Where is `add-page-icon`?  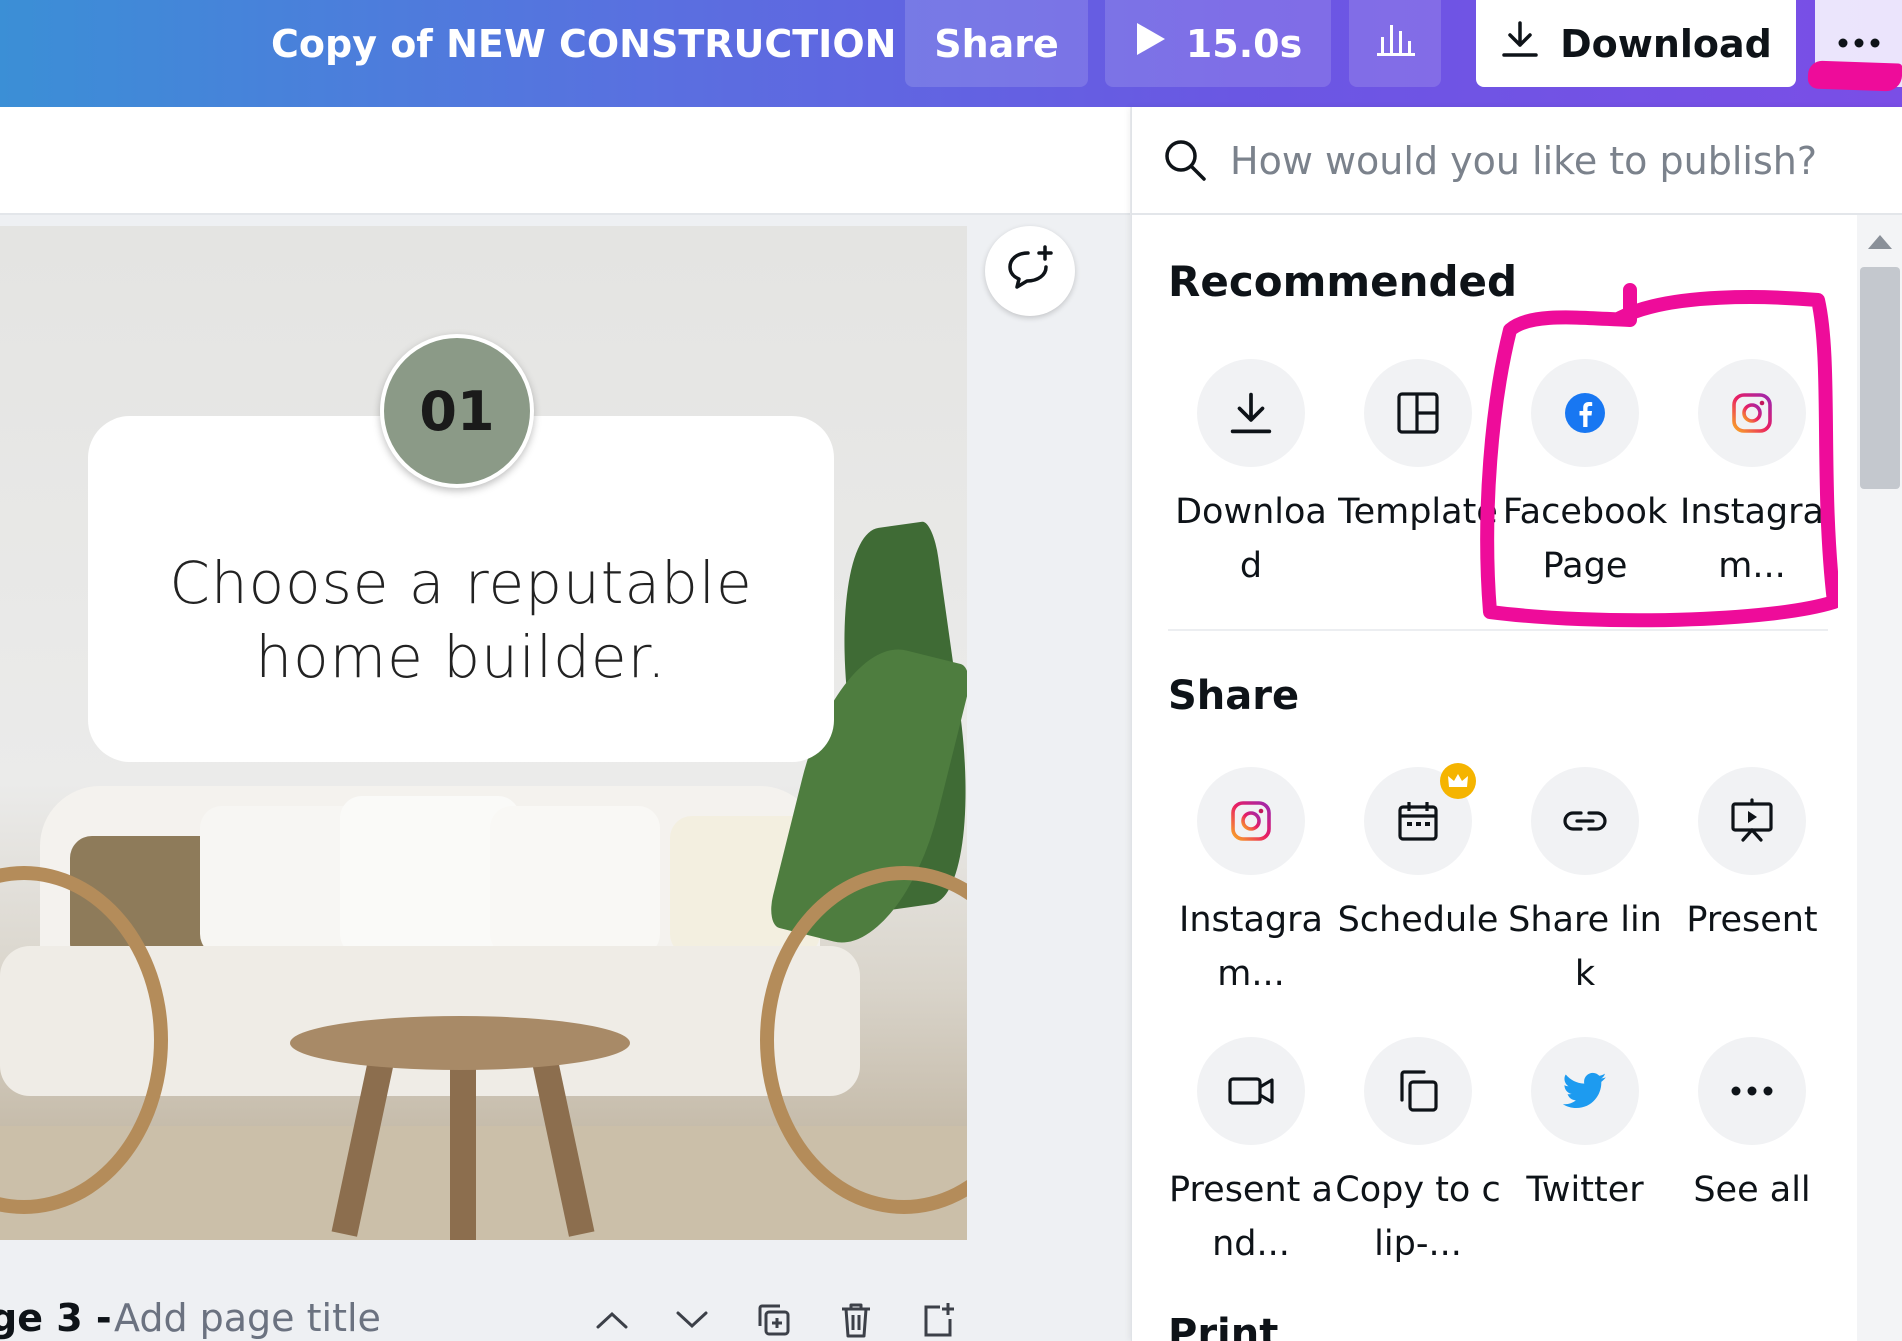 add-page-icon is located at coordinates (938, 1320).